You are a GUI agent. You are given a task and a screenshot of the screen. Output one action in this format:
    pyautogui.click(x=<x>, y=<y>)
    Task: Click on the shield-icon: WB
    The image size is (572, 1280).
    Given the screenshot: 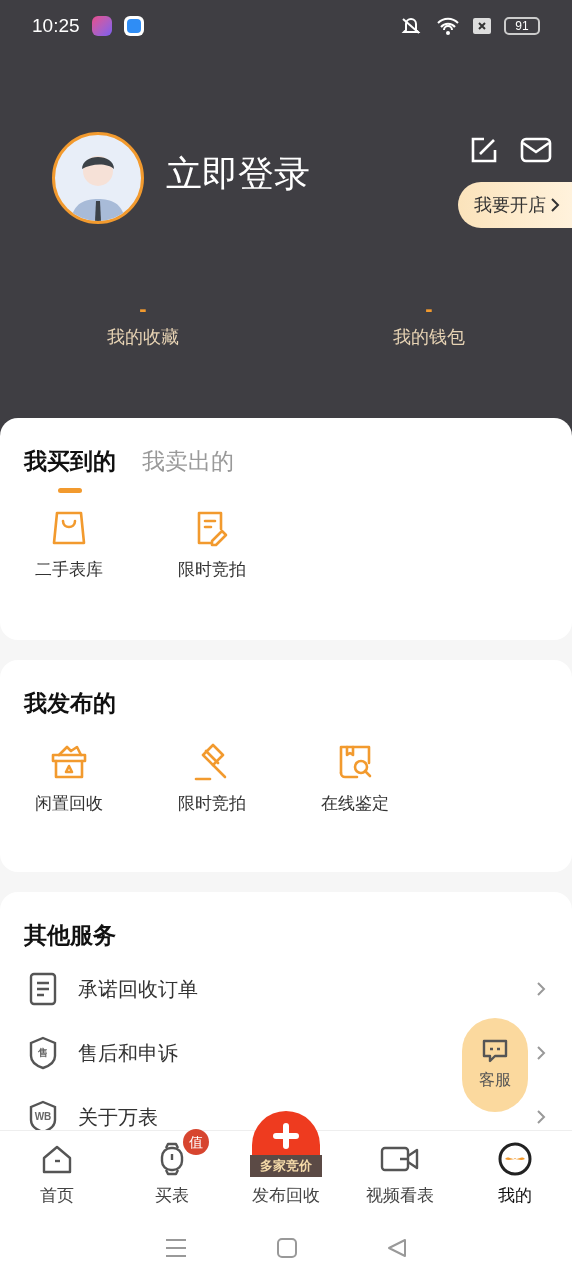 What is the action you would take?
    pyautogui.click(x=43, y=1114)
    